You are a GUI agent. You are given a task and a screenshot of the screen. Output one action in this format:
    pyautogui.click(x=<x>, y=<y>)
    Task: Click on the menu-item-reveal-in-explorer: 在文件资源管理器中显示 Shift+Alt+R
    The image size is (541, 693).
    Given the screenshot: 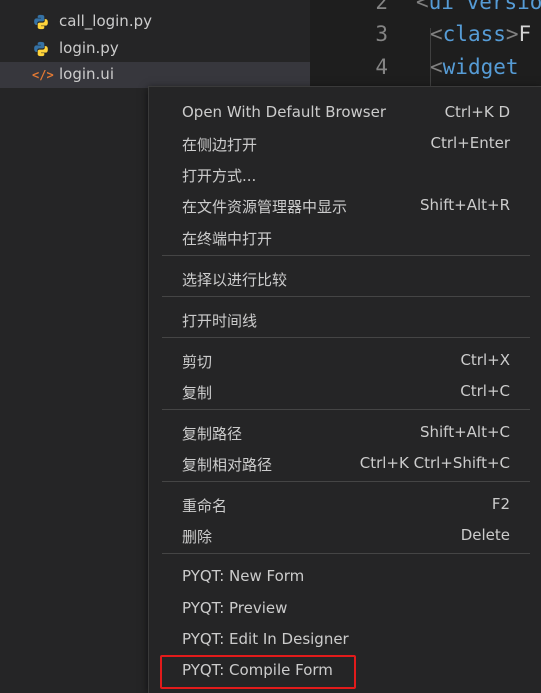 What is the action you would take?
    pyautogui.click(x=345, y=205)
    